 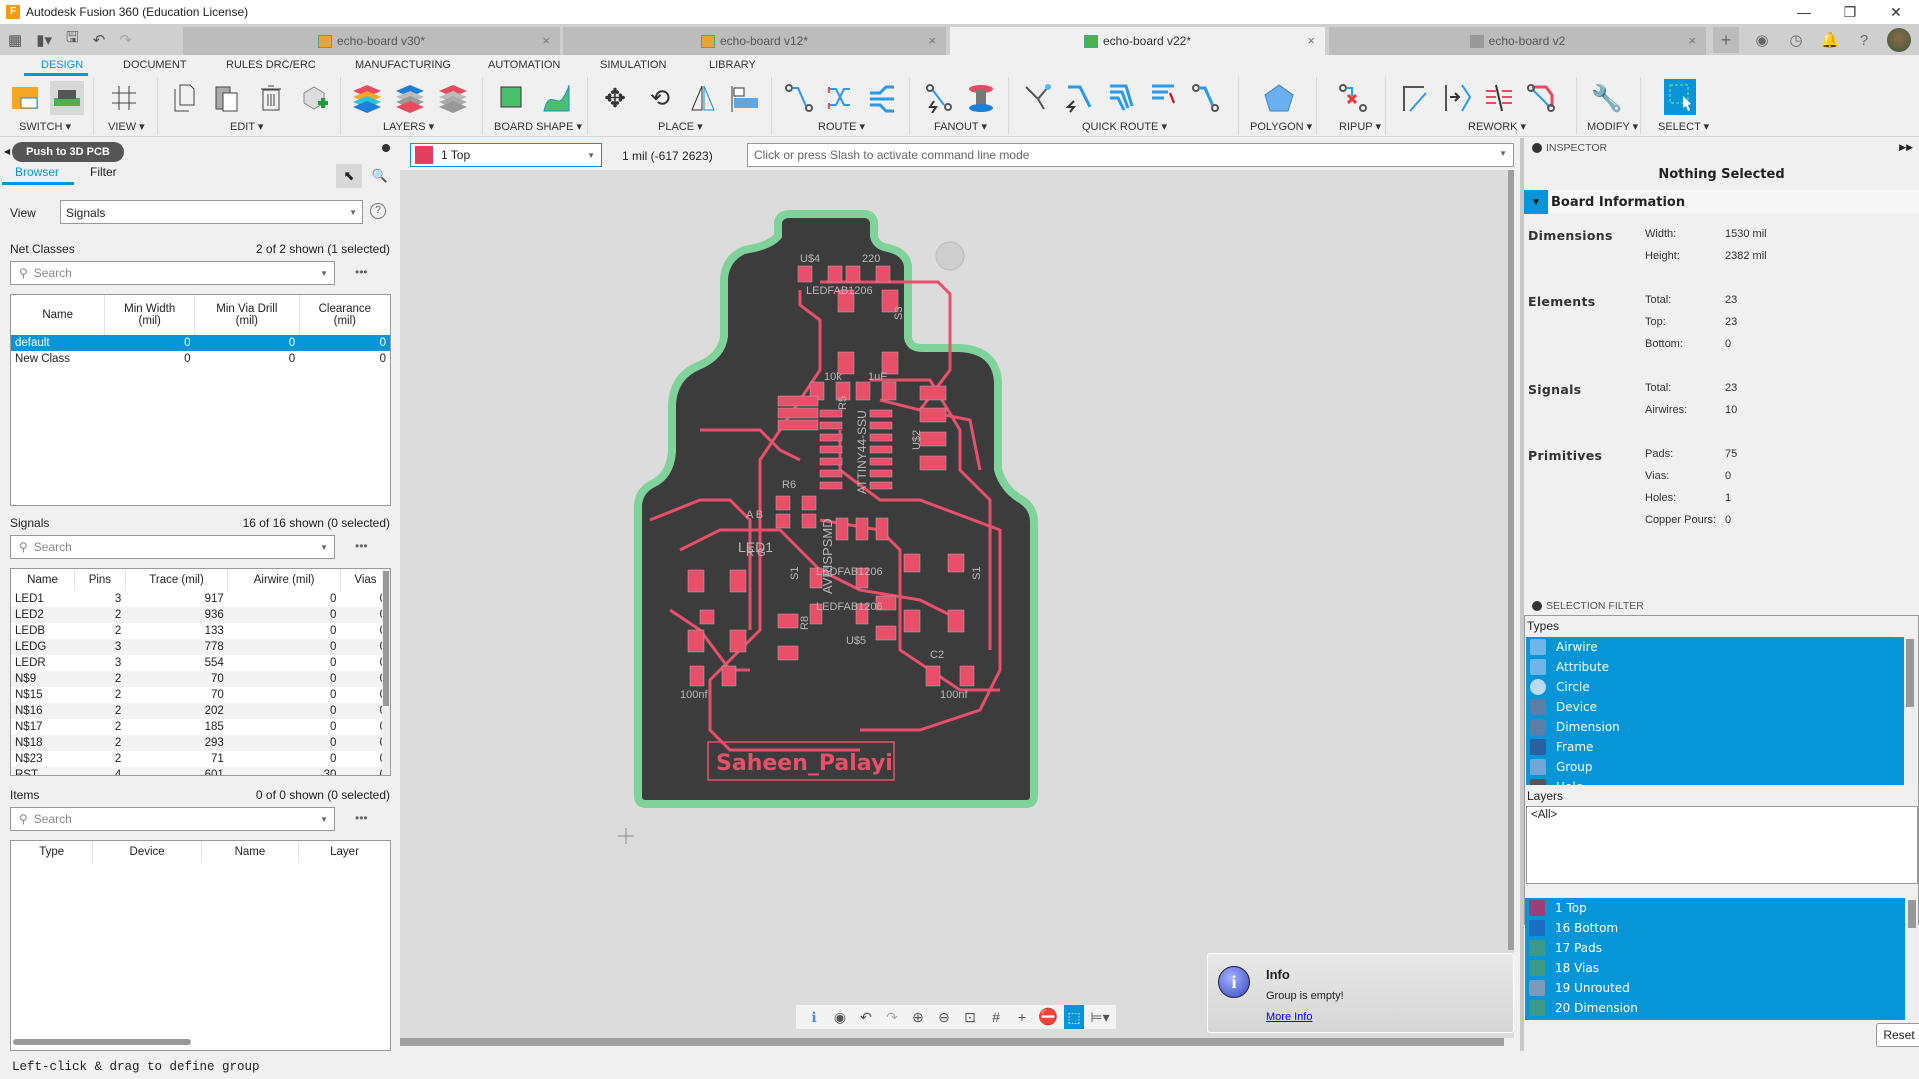 What do you see at coordinates (732, 65) in the screenshot?
I see `tab-library: LIBRARY` at bounding box center [732, 65].